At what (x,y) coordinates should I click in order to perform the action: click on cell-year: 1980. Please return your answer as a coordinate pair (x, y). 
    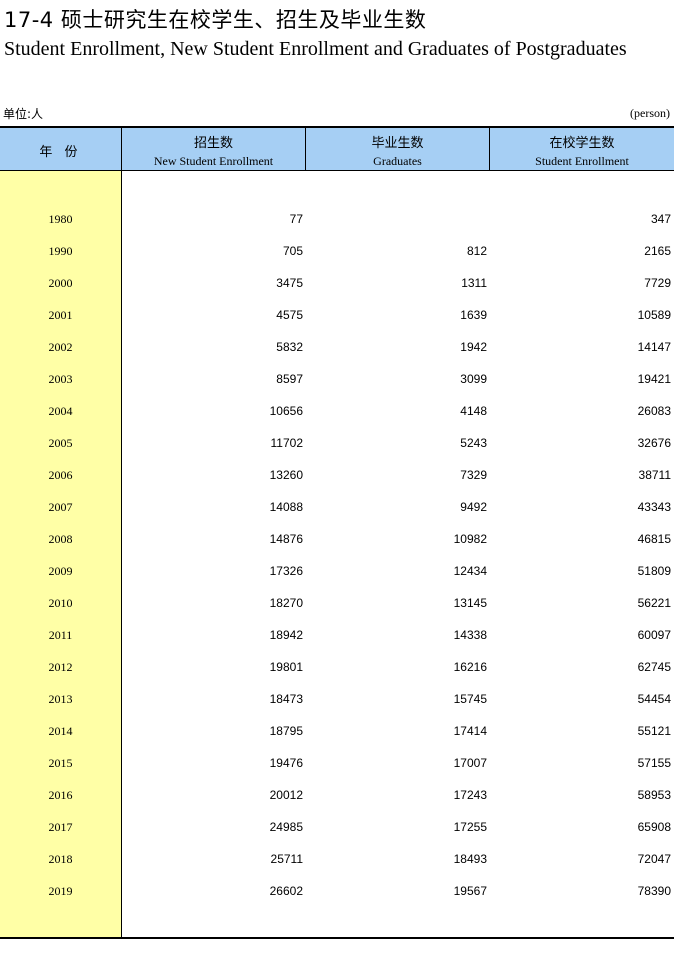
    Looking at the image, I should click on (60, 219).